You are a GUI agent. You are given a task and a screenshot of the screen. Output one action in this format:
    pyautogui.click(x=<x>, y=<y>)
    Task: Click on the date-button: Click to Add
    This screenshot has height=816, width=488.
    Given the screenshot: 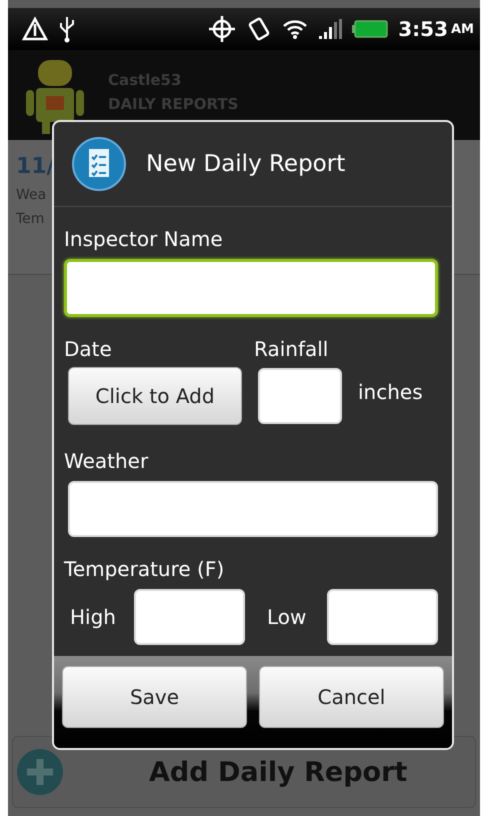 What is the action you would take?
    pyautogui.click(x=155, y=396)
    